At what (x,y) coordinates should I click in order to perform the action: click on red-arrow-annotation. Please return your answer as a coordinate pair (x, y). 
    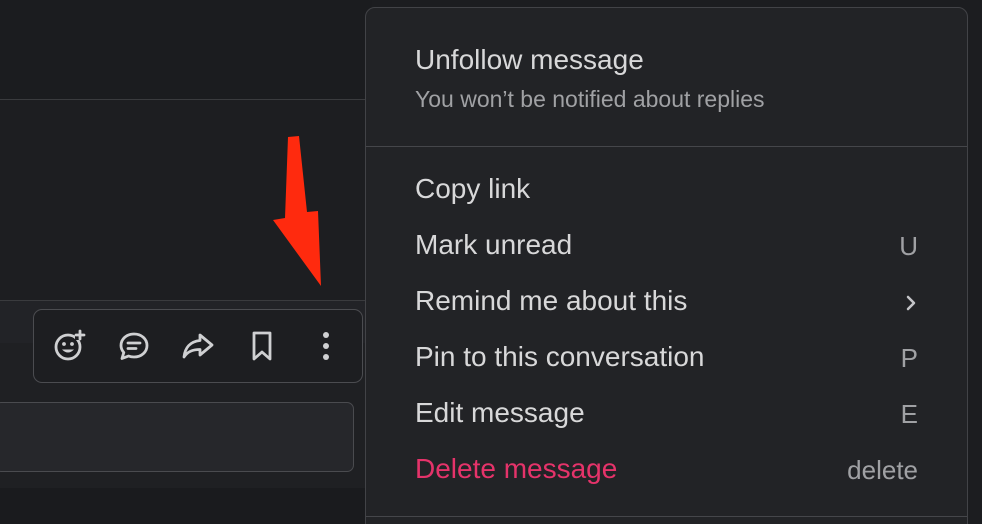
    Looking at the image, I should click on (297, 211).